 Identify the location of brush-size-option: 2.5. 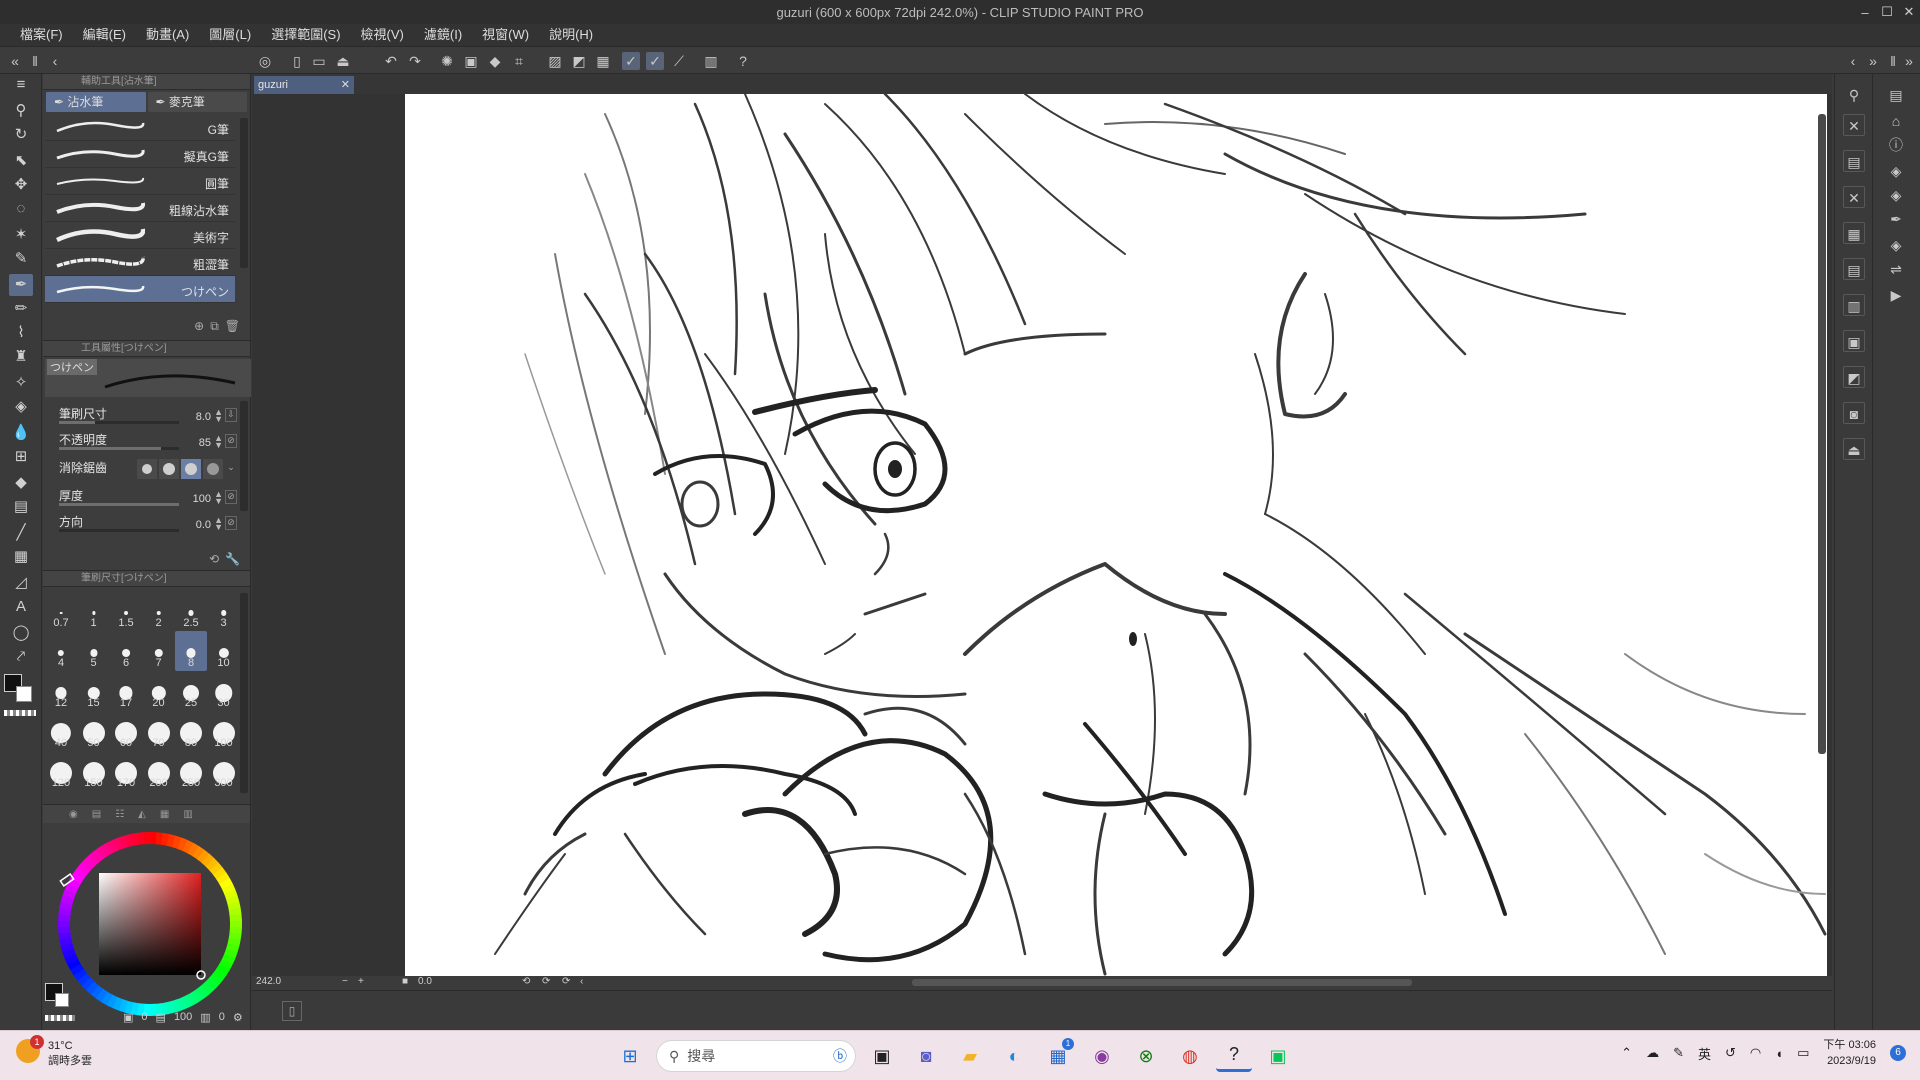
(191, 611).